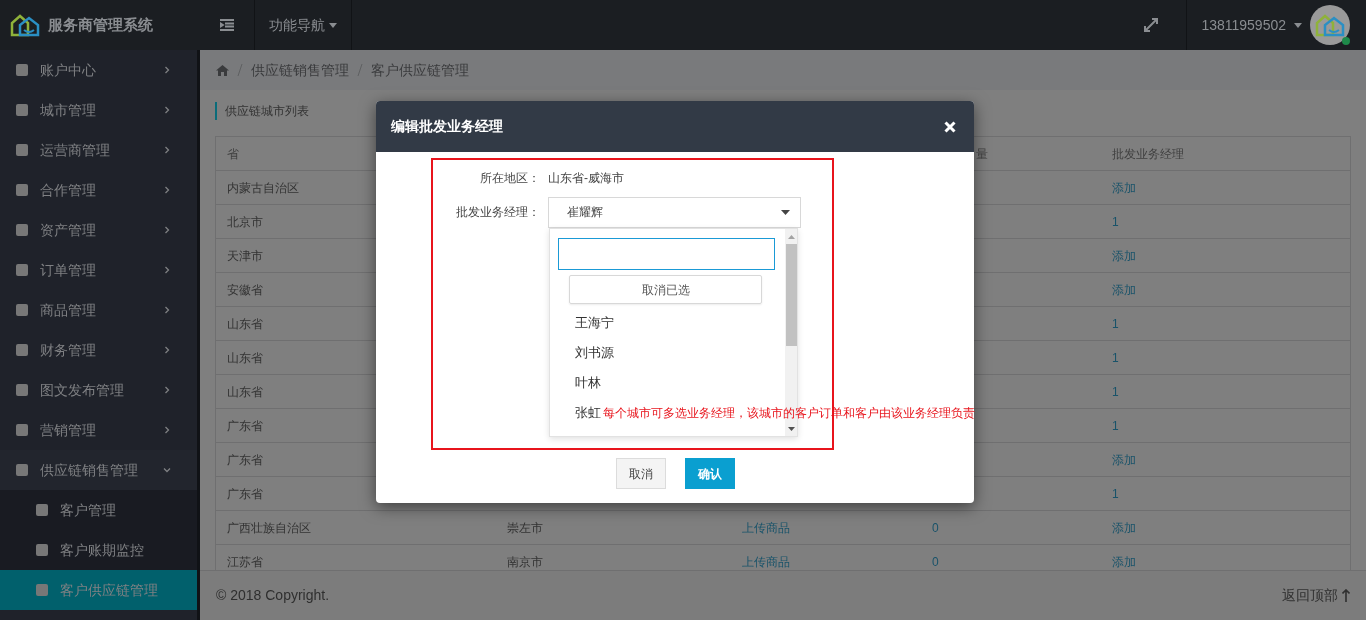  Describe the element at coordinates (594, 323) in the screenshot. I see `option-item: 王海宁` at that location.